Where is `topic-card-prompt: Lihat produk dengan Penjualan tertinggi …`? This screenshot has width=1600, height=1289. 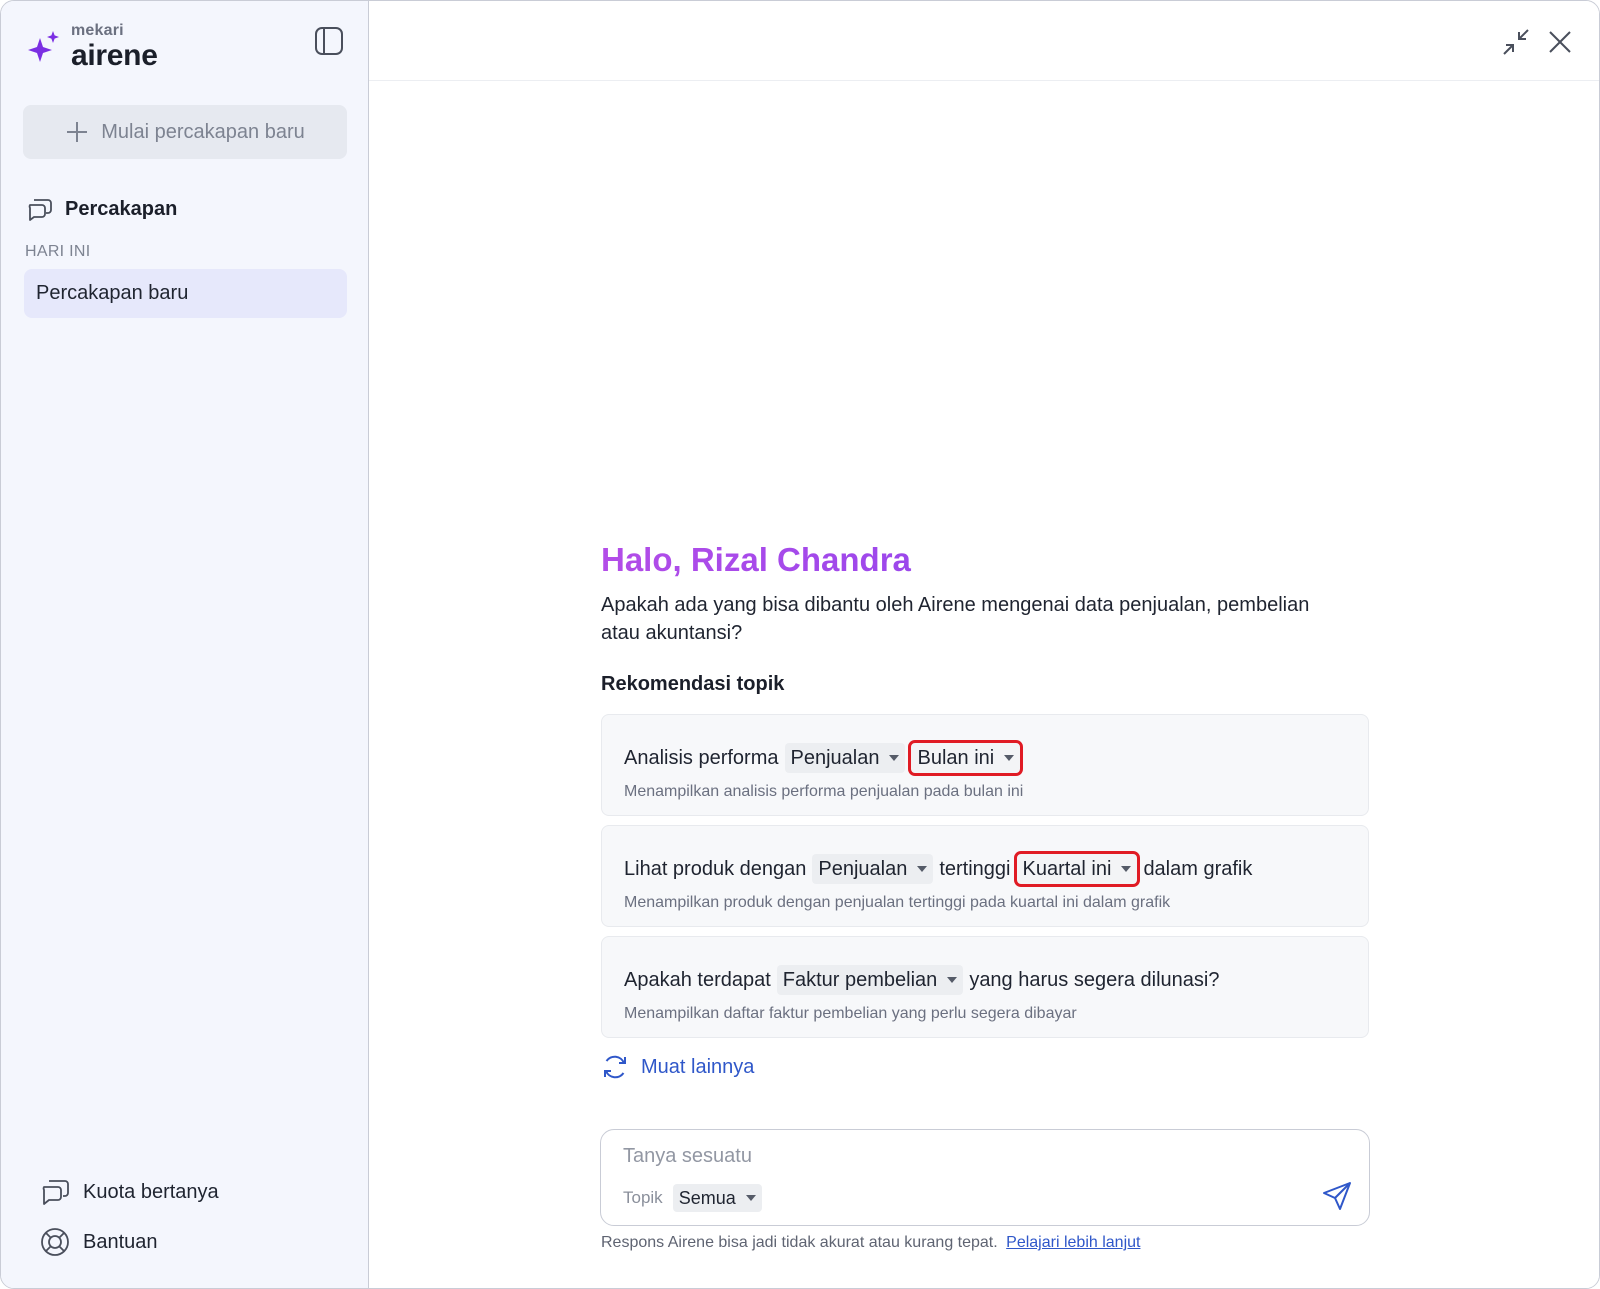
topic-card-prompt: Lihat produk dengan Penjualan tertinggi … is located at coordinates (941, 869).